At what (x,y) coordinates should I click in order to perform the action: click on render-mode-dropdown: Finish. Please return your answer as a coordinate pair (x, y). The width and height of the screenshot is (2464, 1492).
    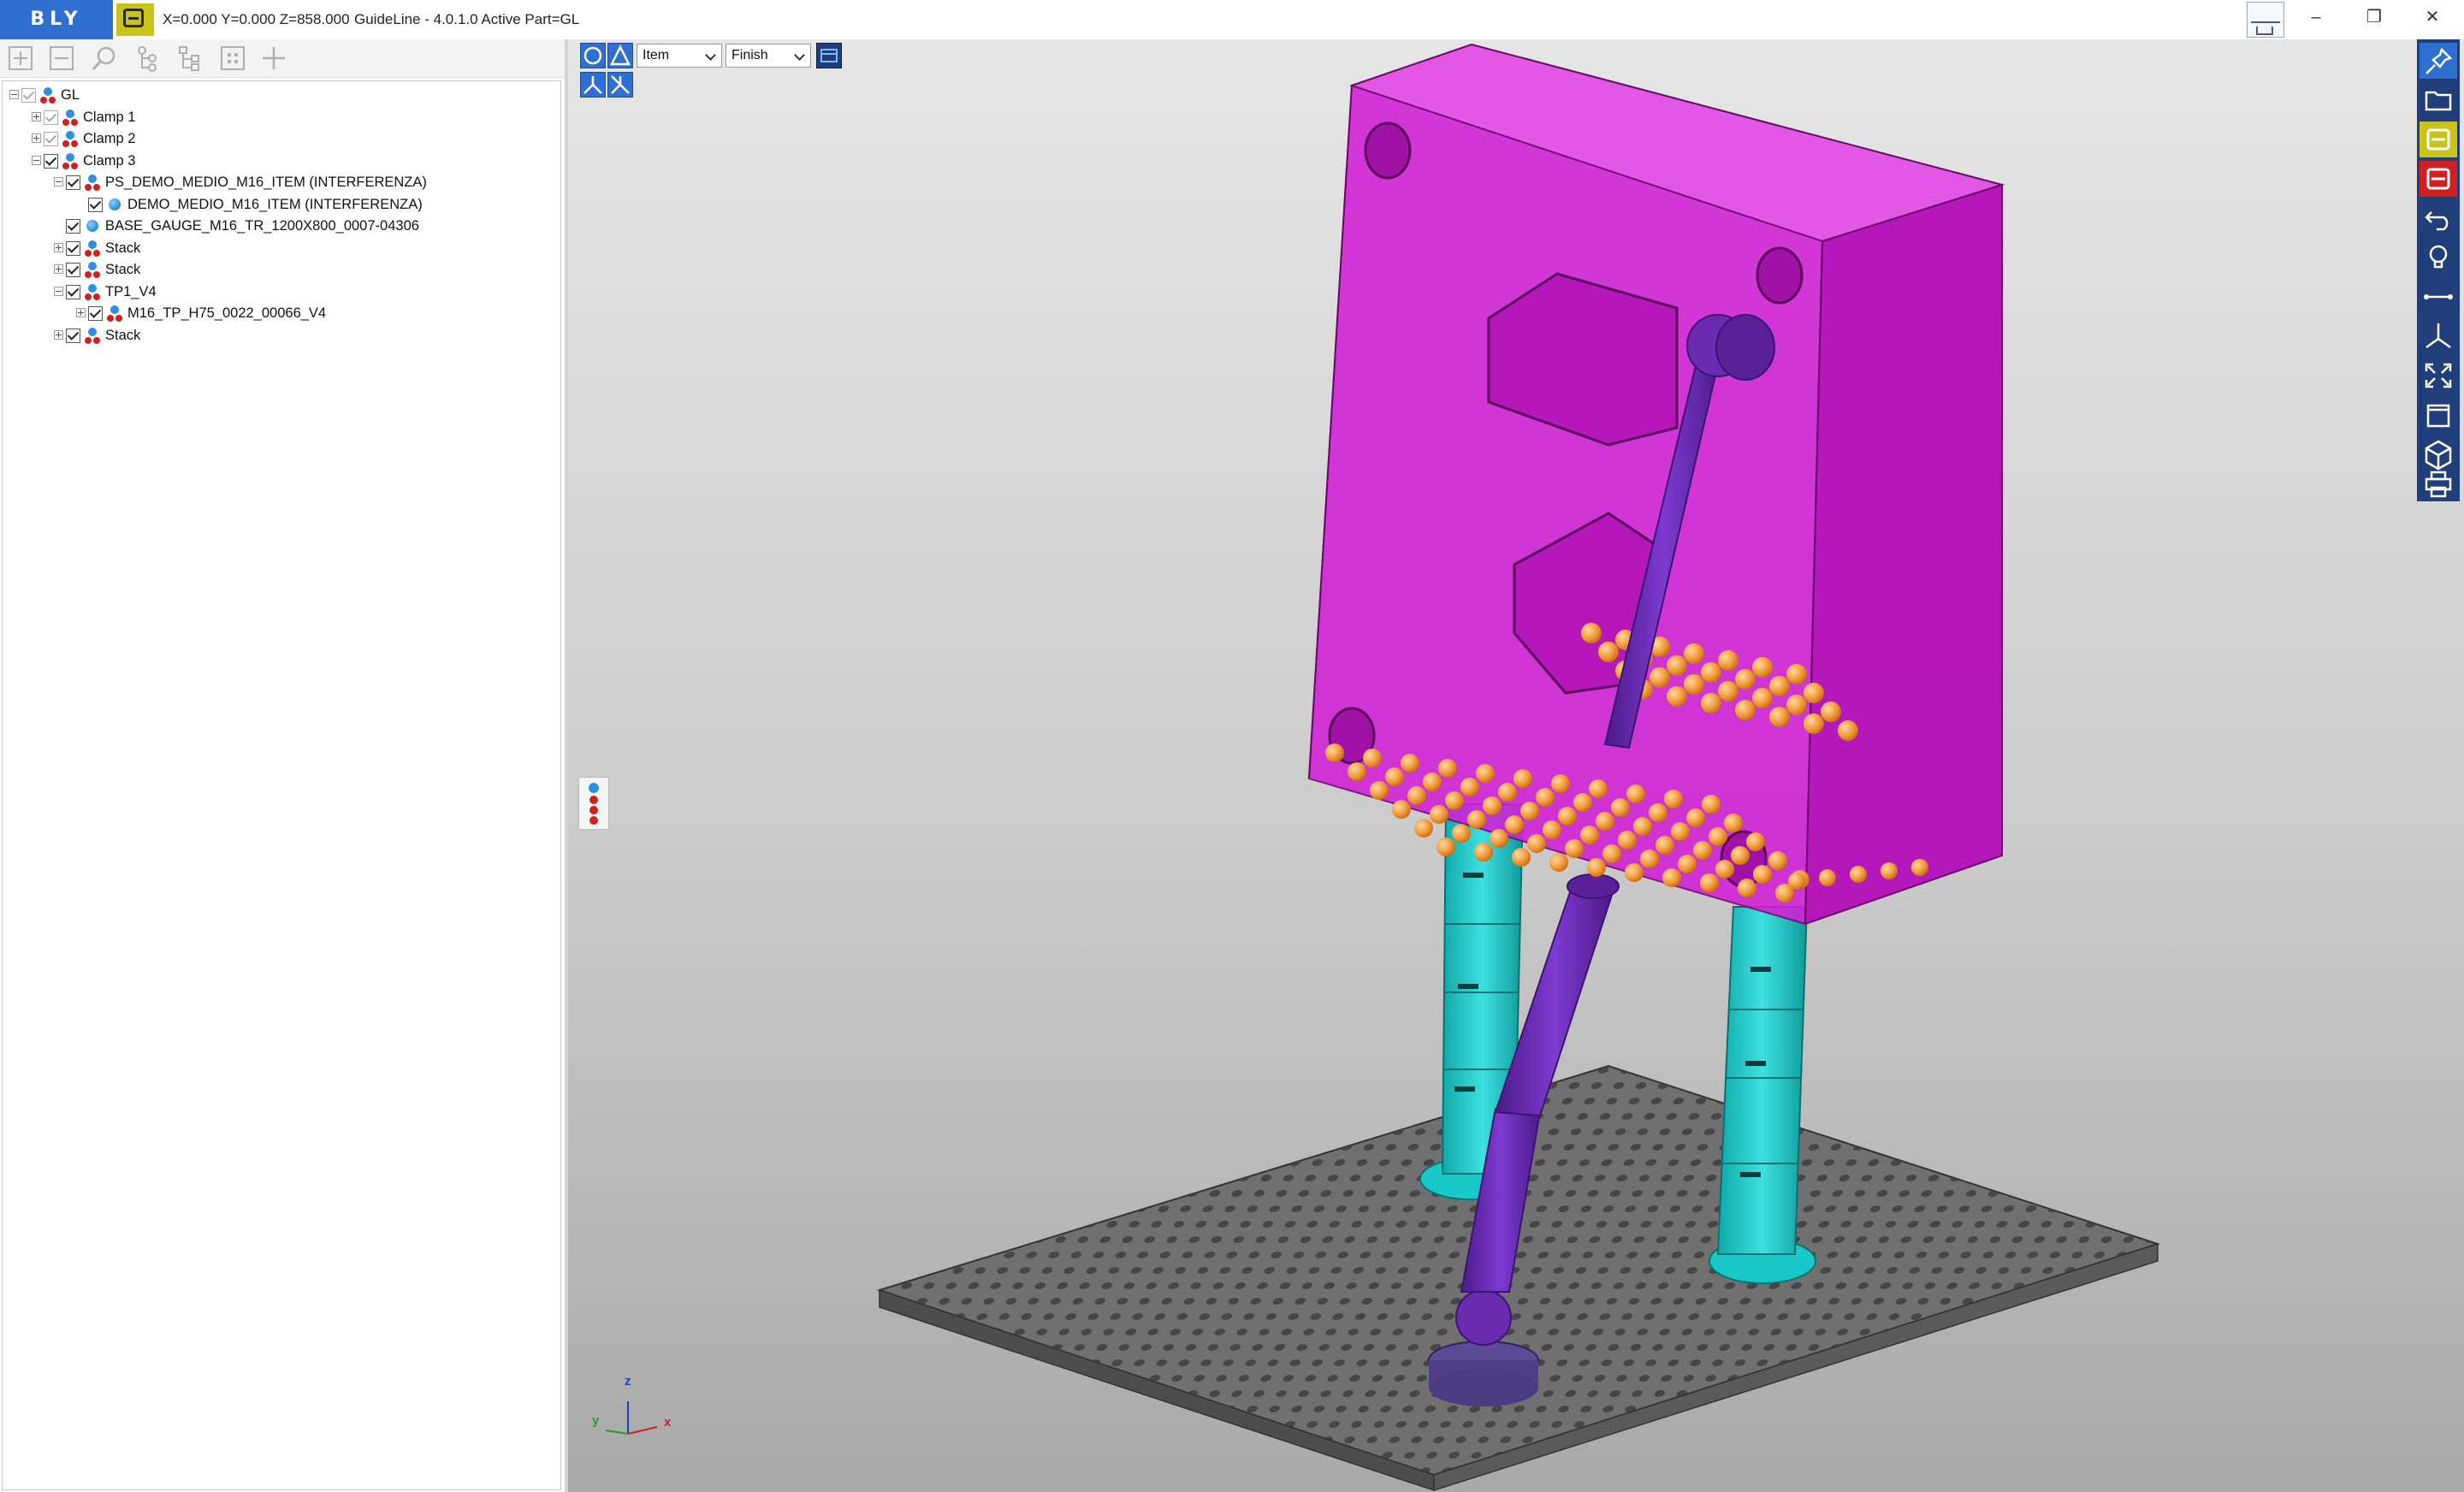
    Looking at the image, I should click on (768, 56).